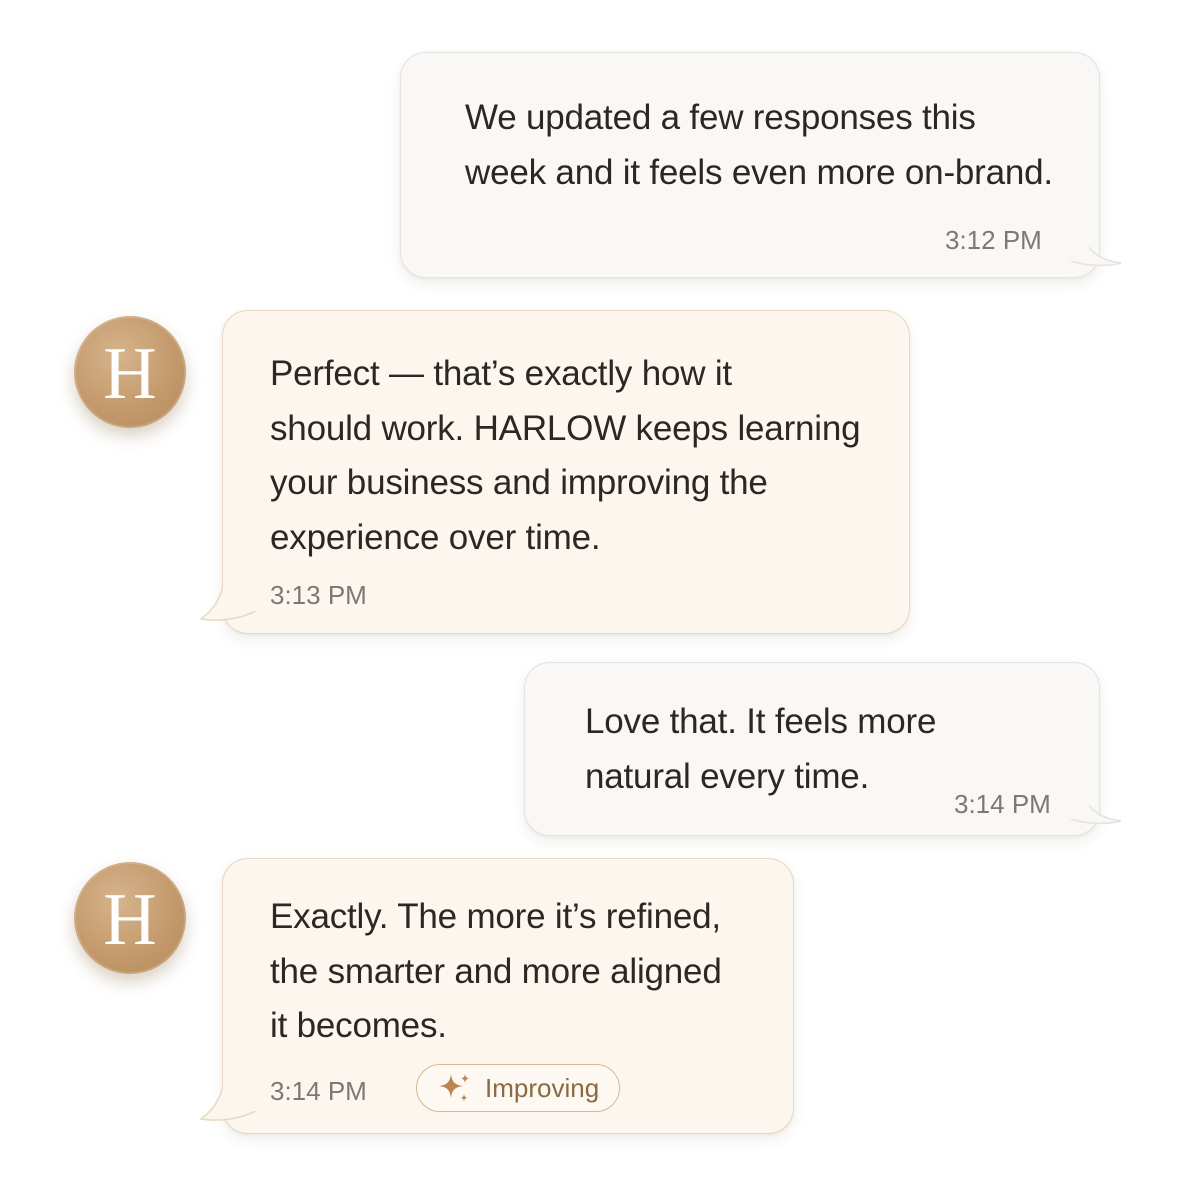 The height and width of the screenshot is (1200, 1200). Describe the element at coordinates (542, 1088) in the screenshot. I see `badge-label: Improving` at that location.